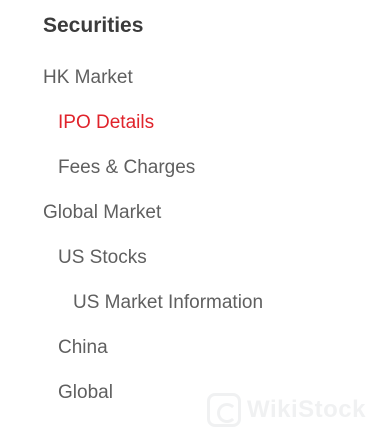 Image resolution: width=371 pixels, height=445 pixels. What do you see at coordinates (102, 213) in the screenshot?
I see `nav-item-global-market: Global Market` at bounding box center [102, 213].